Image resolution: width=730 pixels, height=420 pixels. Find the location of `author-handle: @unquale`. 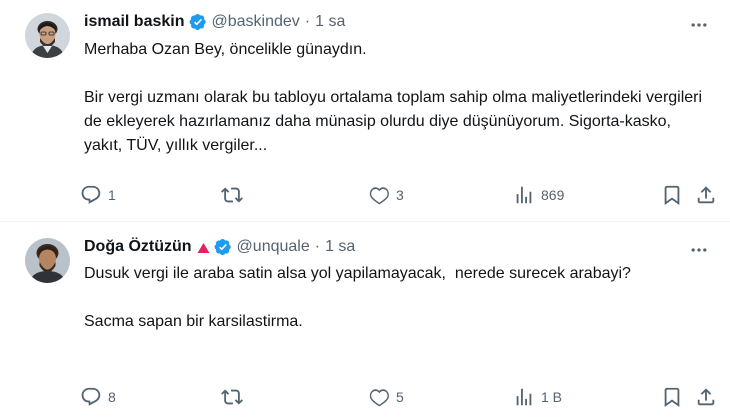

author-handle: @unquale is located at coordinates (273, 247).